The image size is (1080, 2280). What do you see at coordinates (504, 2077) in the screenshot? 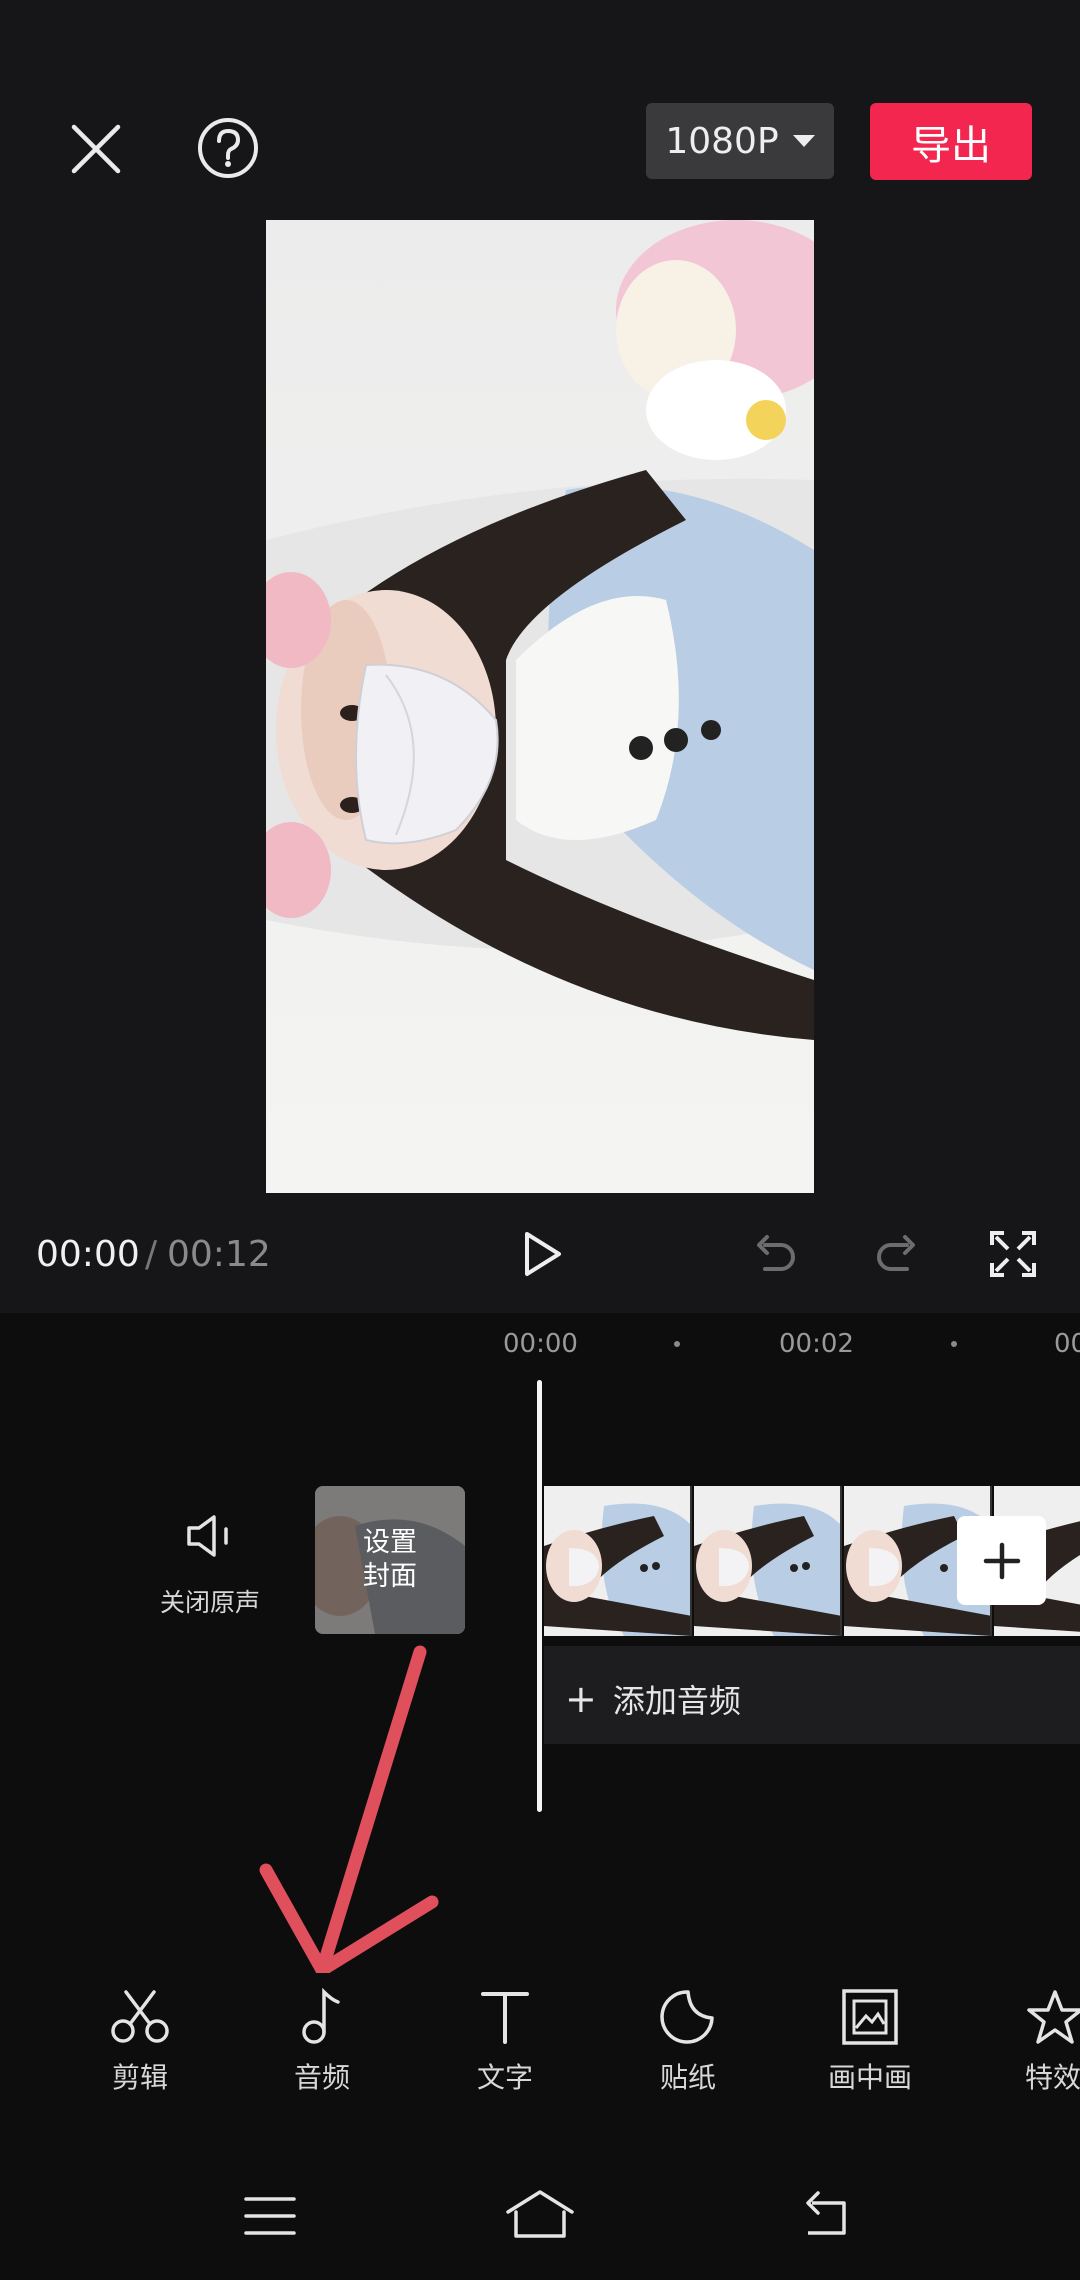
I see `tool-label: 文字` at bounding box center [504, 2077].